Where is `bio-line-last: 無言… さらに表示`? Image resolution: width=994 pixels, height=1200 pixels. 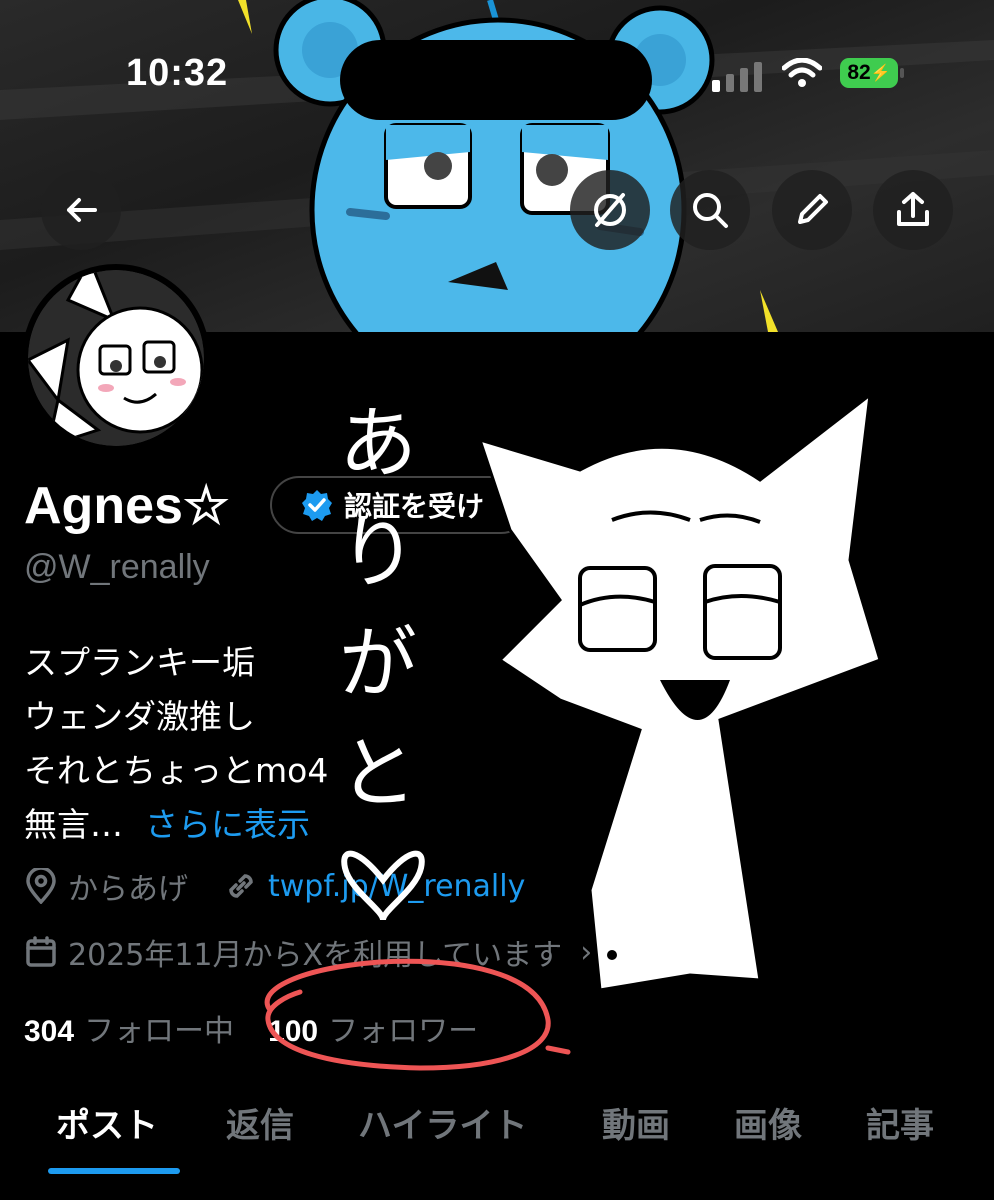
bio-line-last: 無言… さらに表示 is located at coordinates (176, 825).